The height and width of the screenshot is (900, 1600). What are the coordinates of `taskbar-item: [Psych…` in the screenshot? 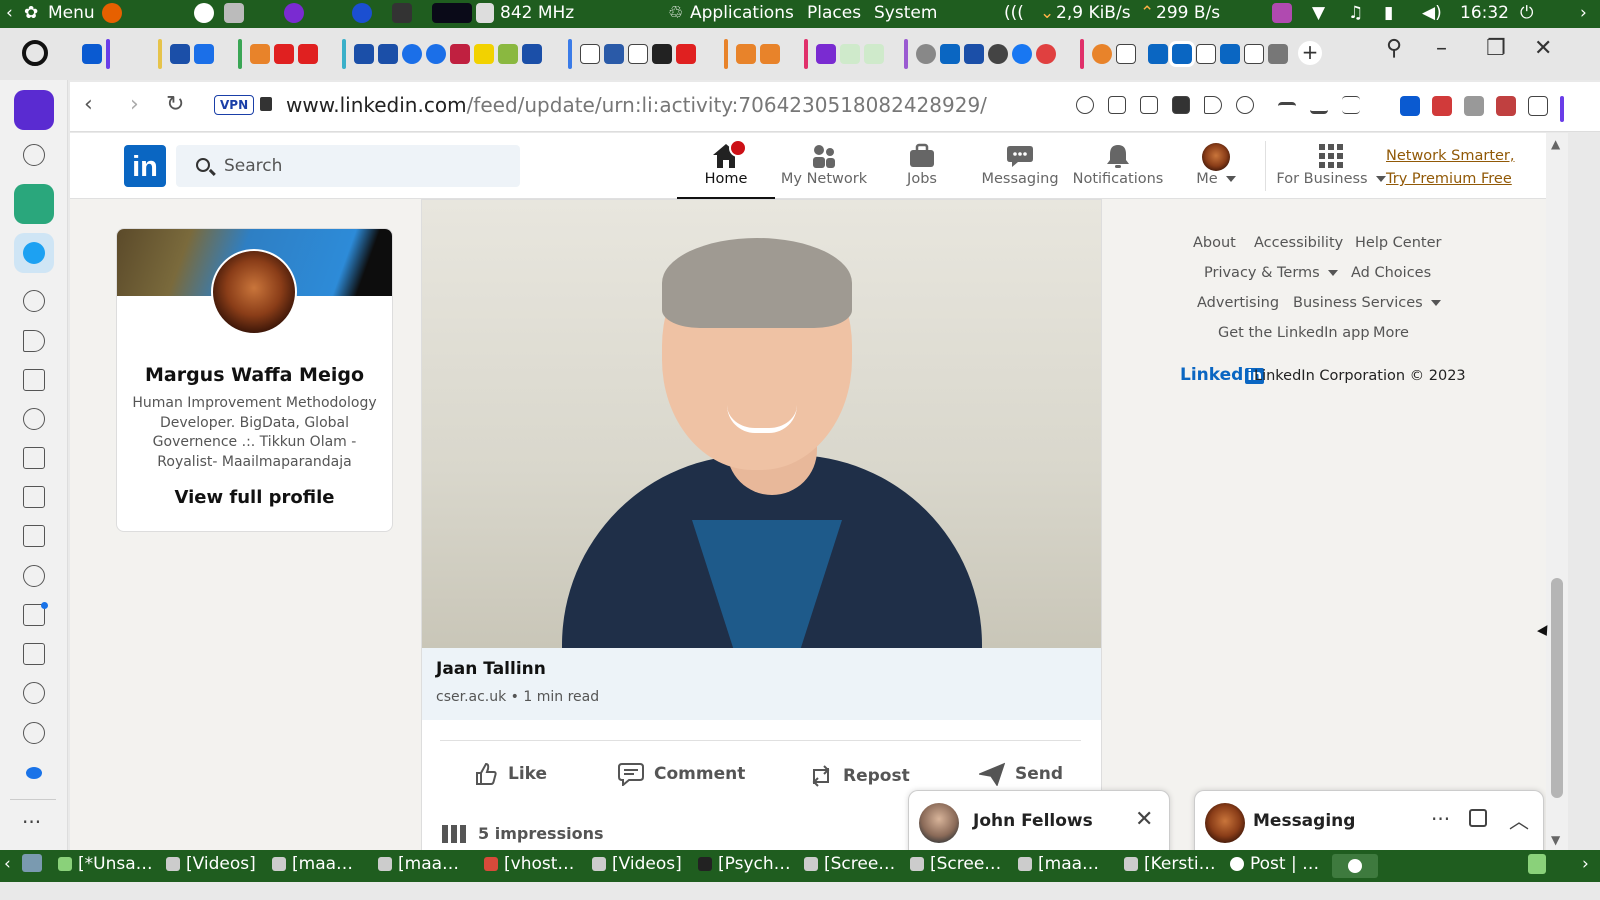 It's located at (744, 864).